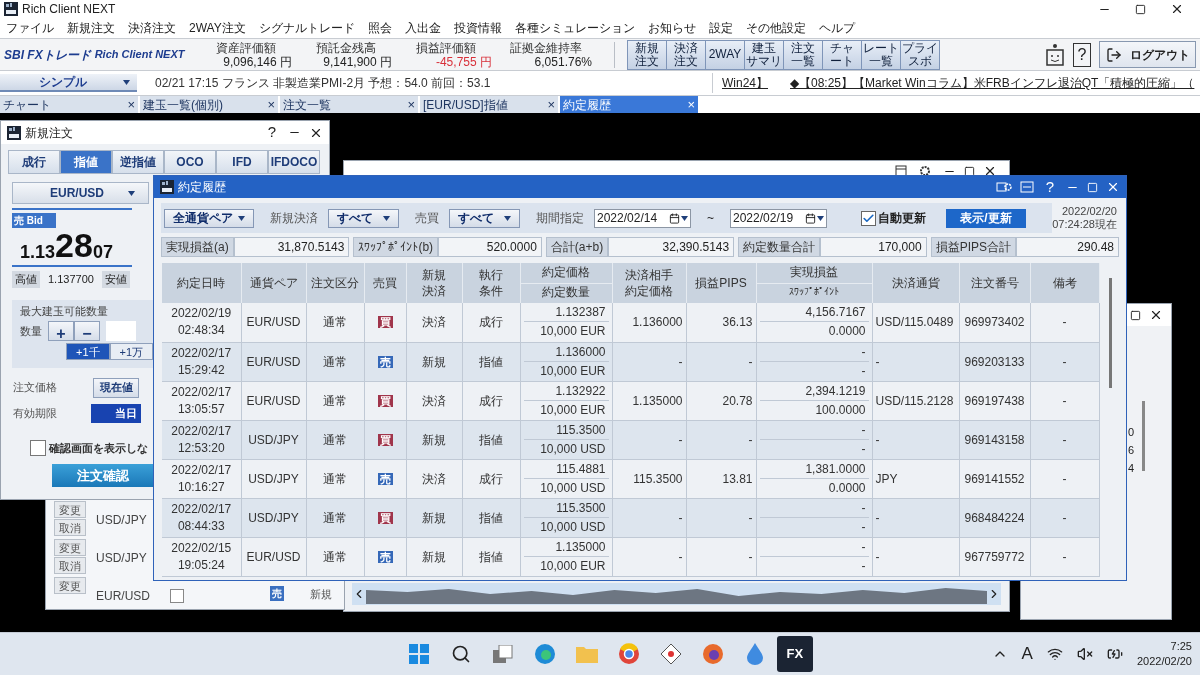 The height and width of the screenshot is (675, 1200). Describe the element at coordinates (217, 28) in the screenshot. I see `menu-item: 2WAY注文` at that location.